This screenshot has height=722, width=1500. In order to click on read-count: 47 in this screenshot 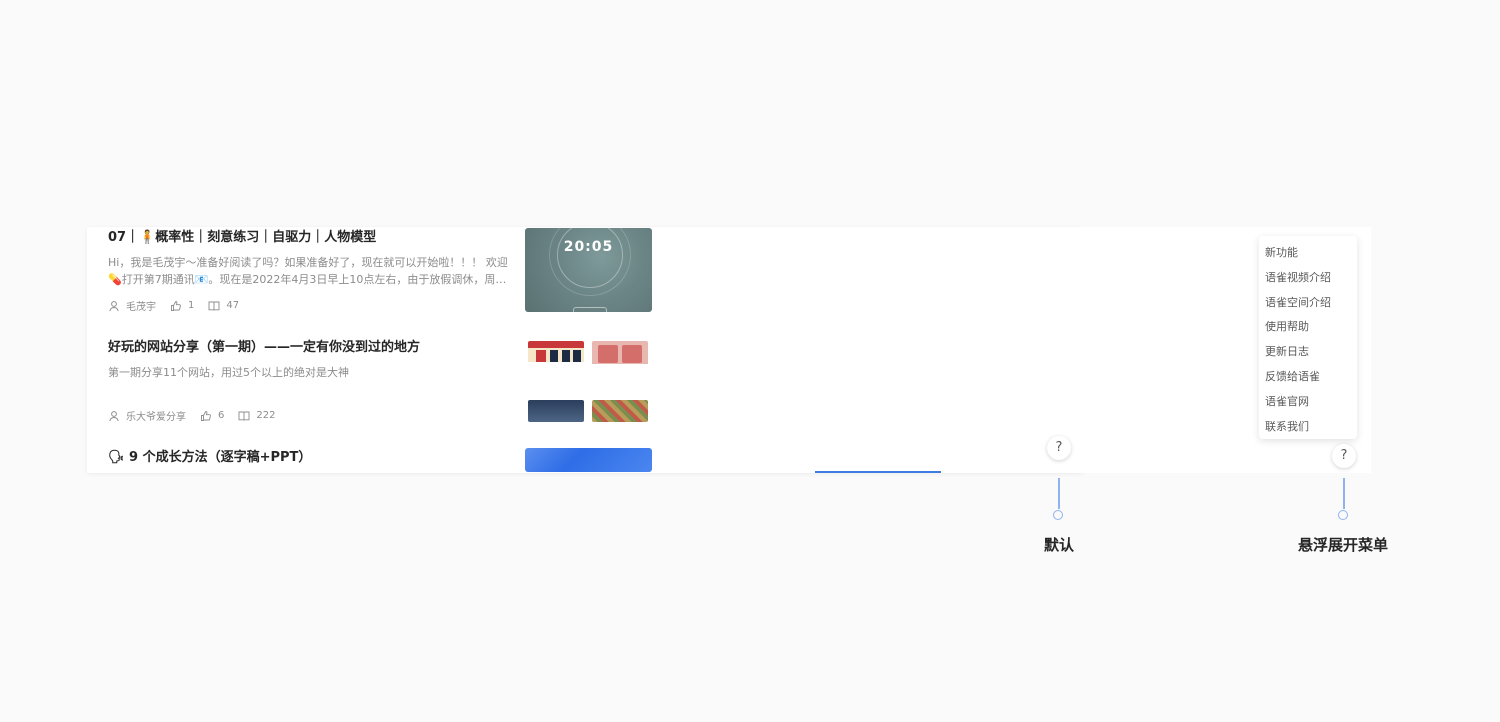, I will do `click(233, 305)`.